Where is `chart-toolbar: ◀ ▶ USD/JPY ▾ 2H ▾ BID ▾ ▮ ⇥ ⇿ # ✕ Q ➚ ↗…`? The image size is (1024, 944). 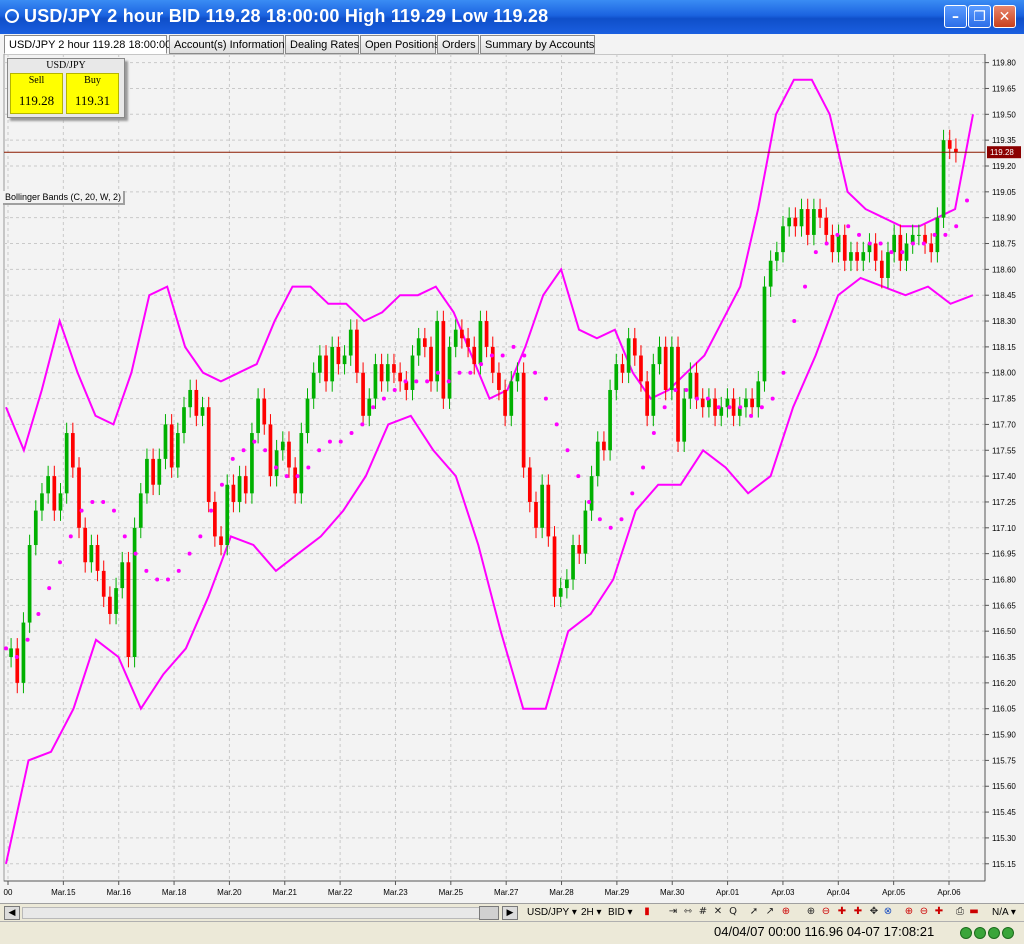 chart-toolbar: ◀ ▶ USD/JPY ▾ 2H ▾ BID ▾ ▮ ⇥ ⇿ # ✕ Q ➚ ↗… is located at coordinates (512, 912).